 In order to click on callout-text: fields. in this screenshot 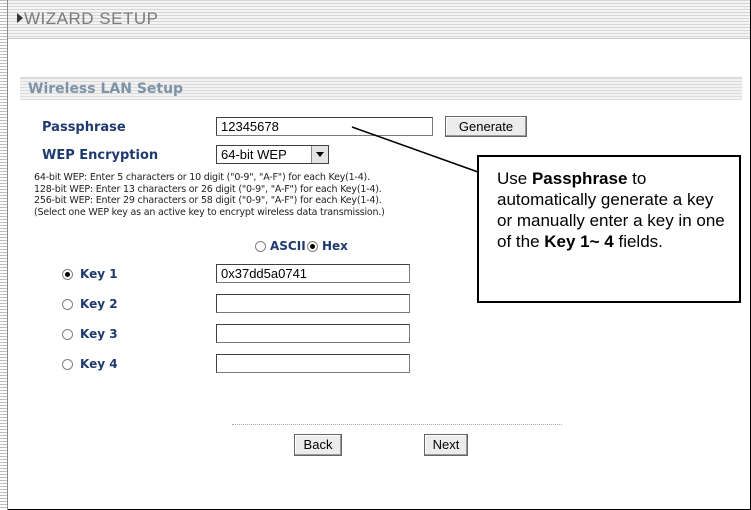, I will do `click(638, 241)`.